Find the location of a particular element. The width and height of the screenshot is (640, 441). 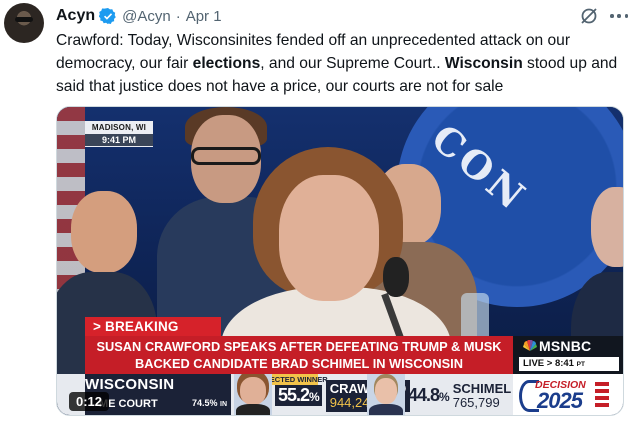

network-name: MSNBC is located at coordinates (565, 346).